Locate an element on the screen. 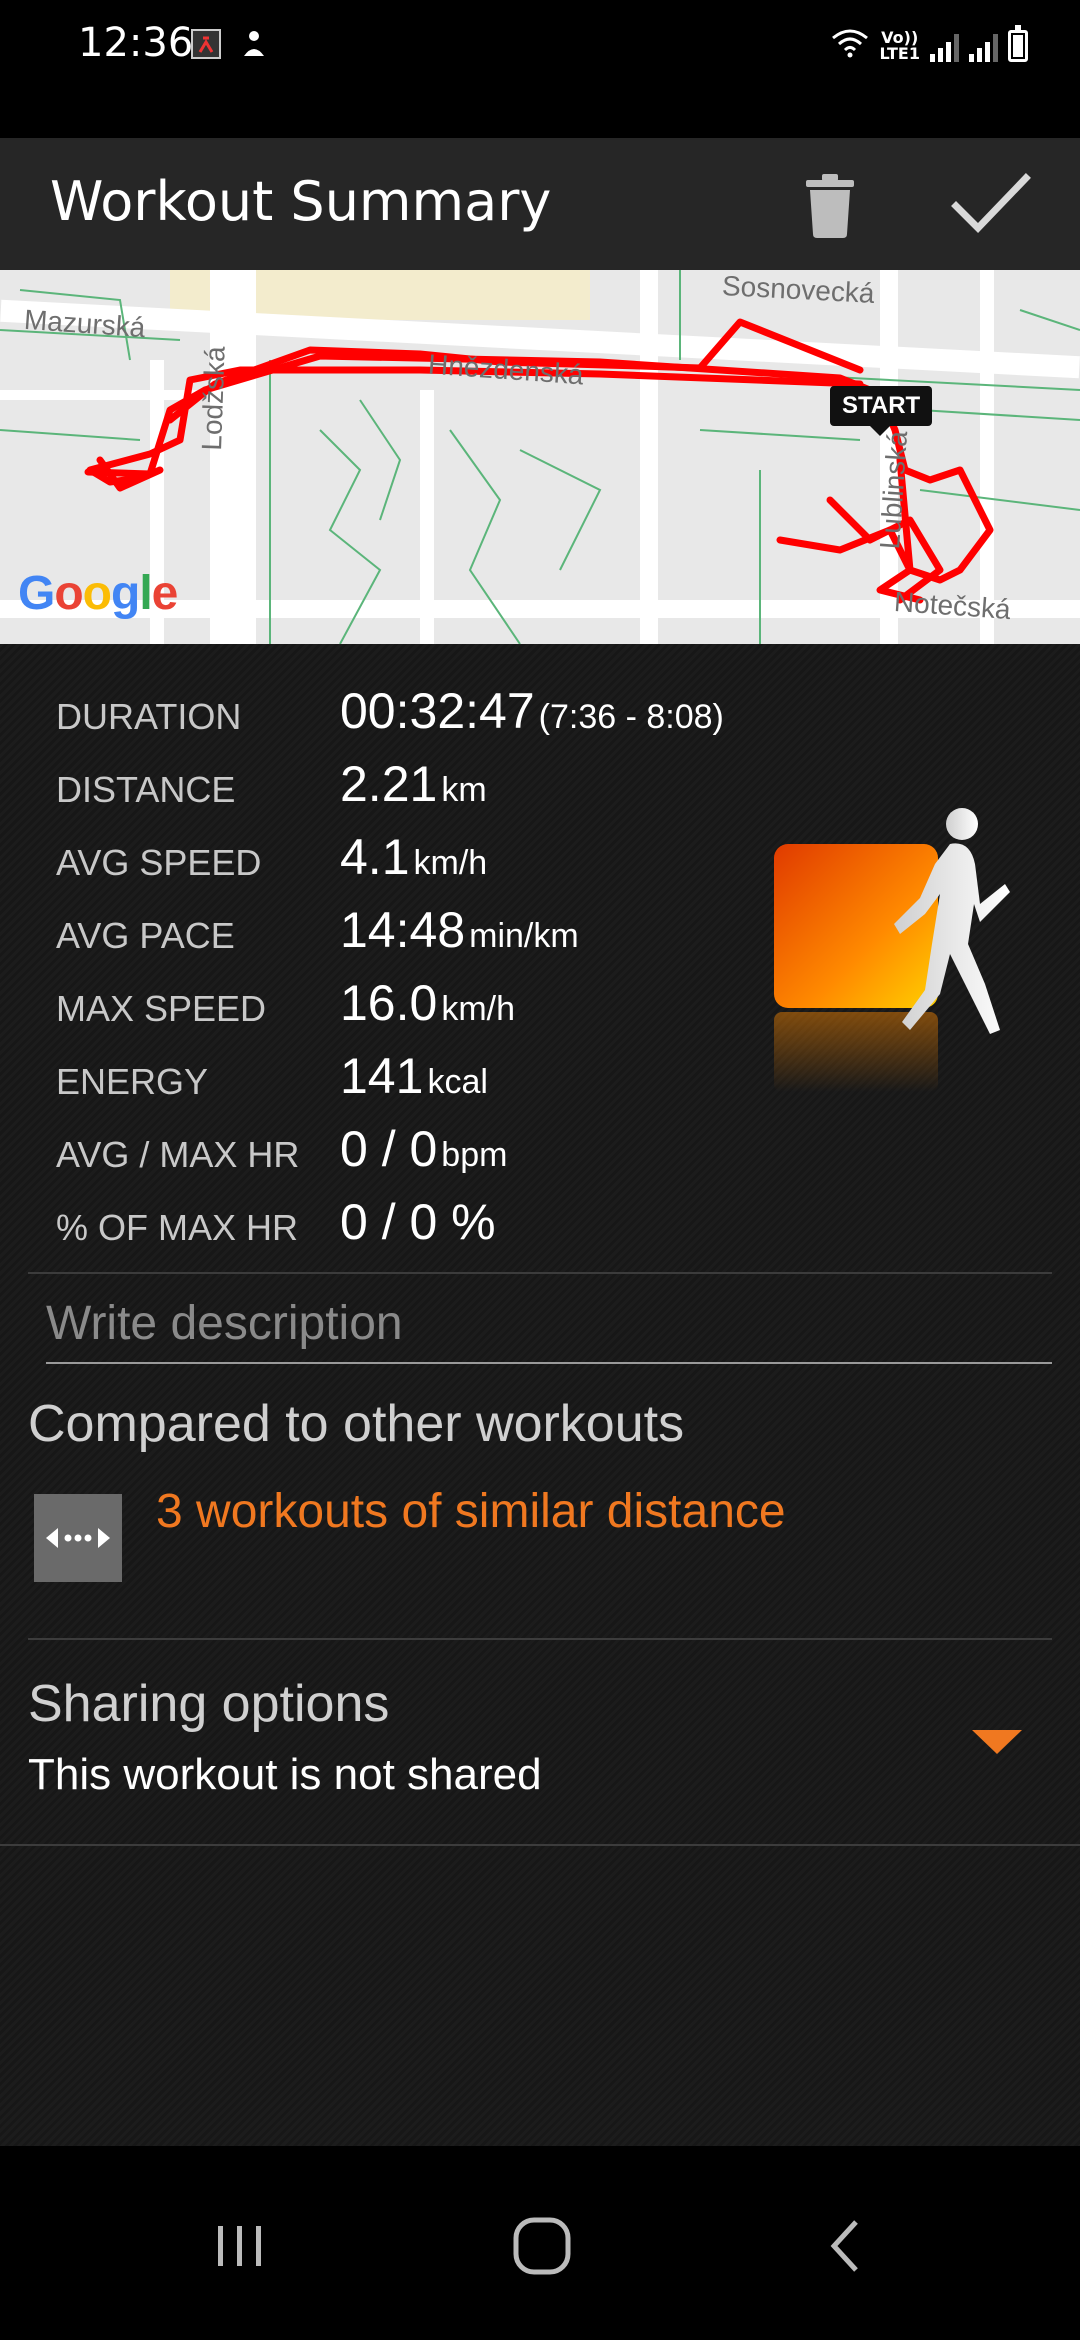 This screenshot has width=1080, height=2340. stat-value: 4.1 km/h is located at coordinates (414, 857).